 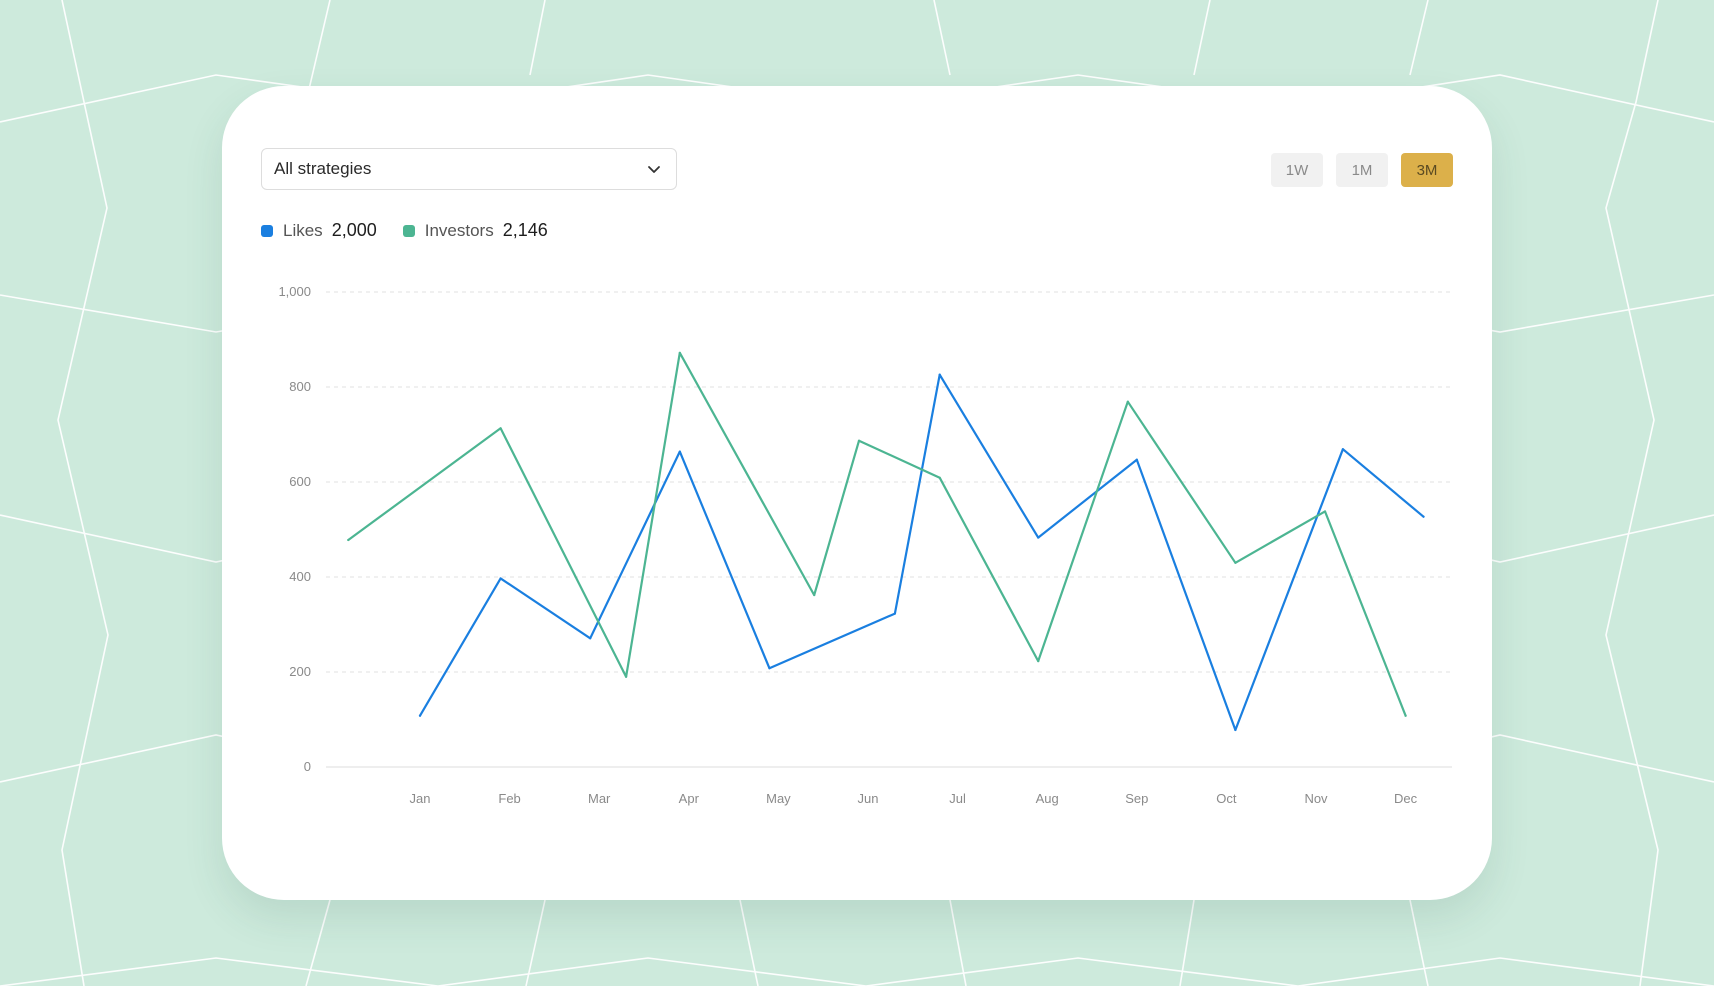 I want to click on x-tick-label: Dec, so click(x=1406, y=798).